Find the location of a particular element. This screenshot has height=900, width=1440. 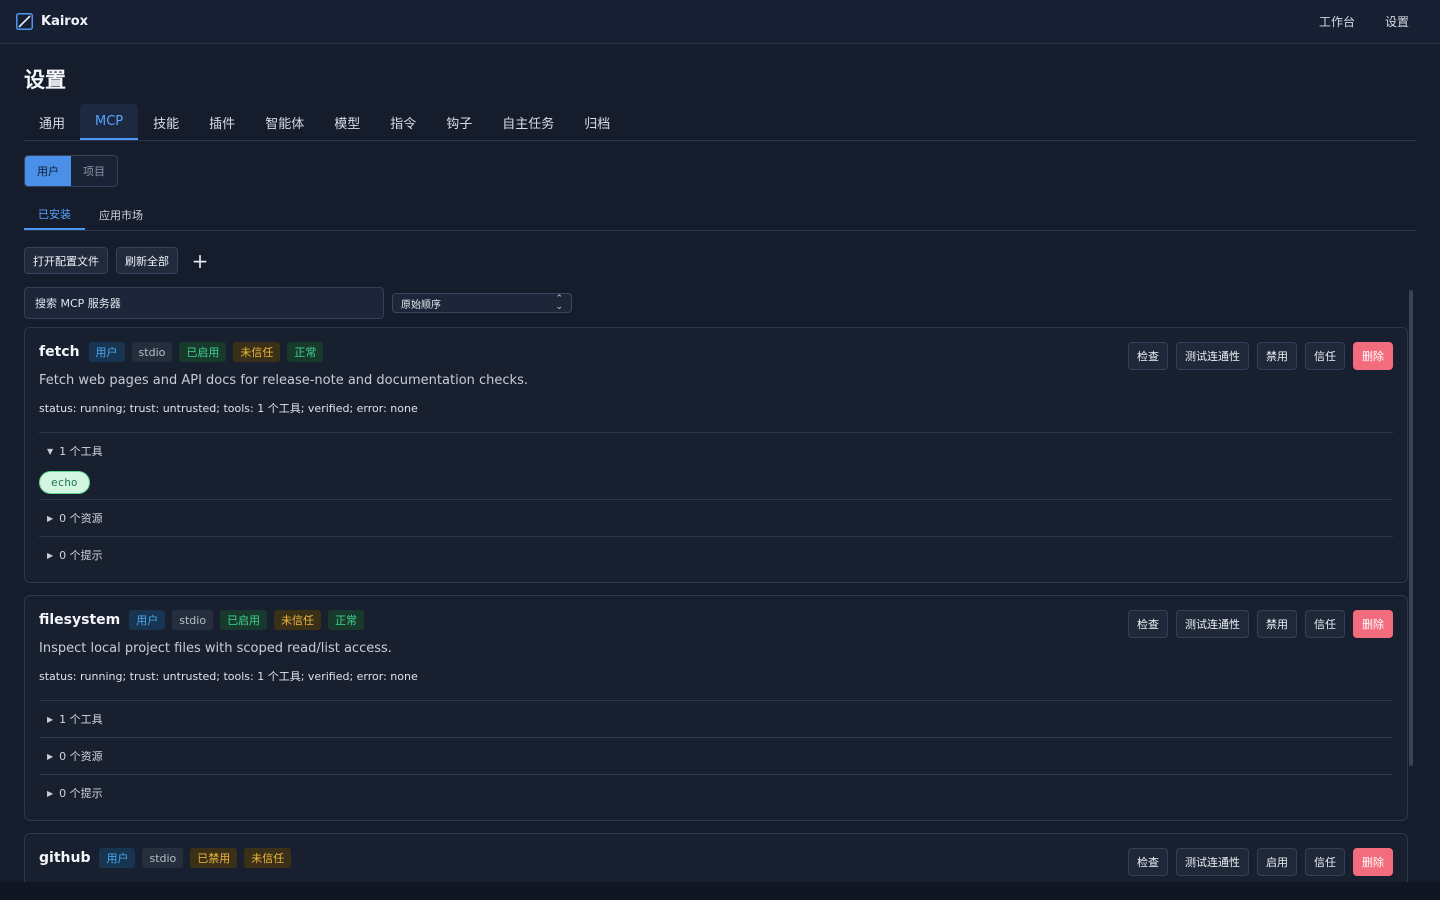

tool-chip-echo: echo is located at coordinates (64, 482).